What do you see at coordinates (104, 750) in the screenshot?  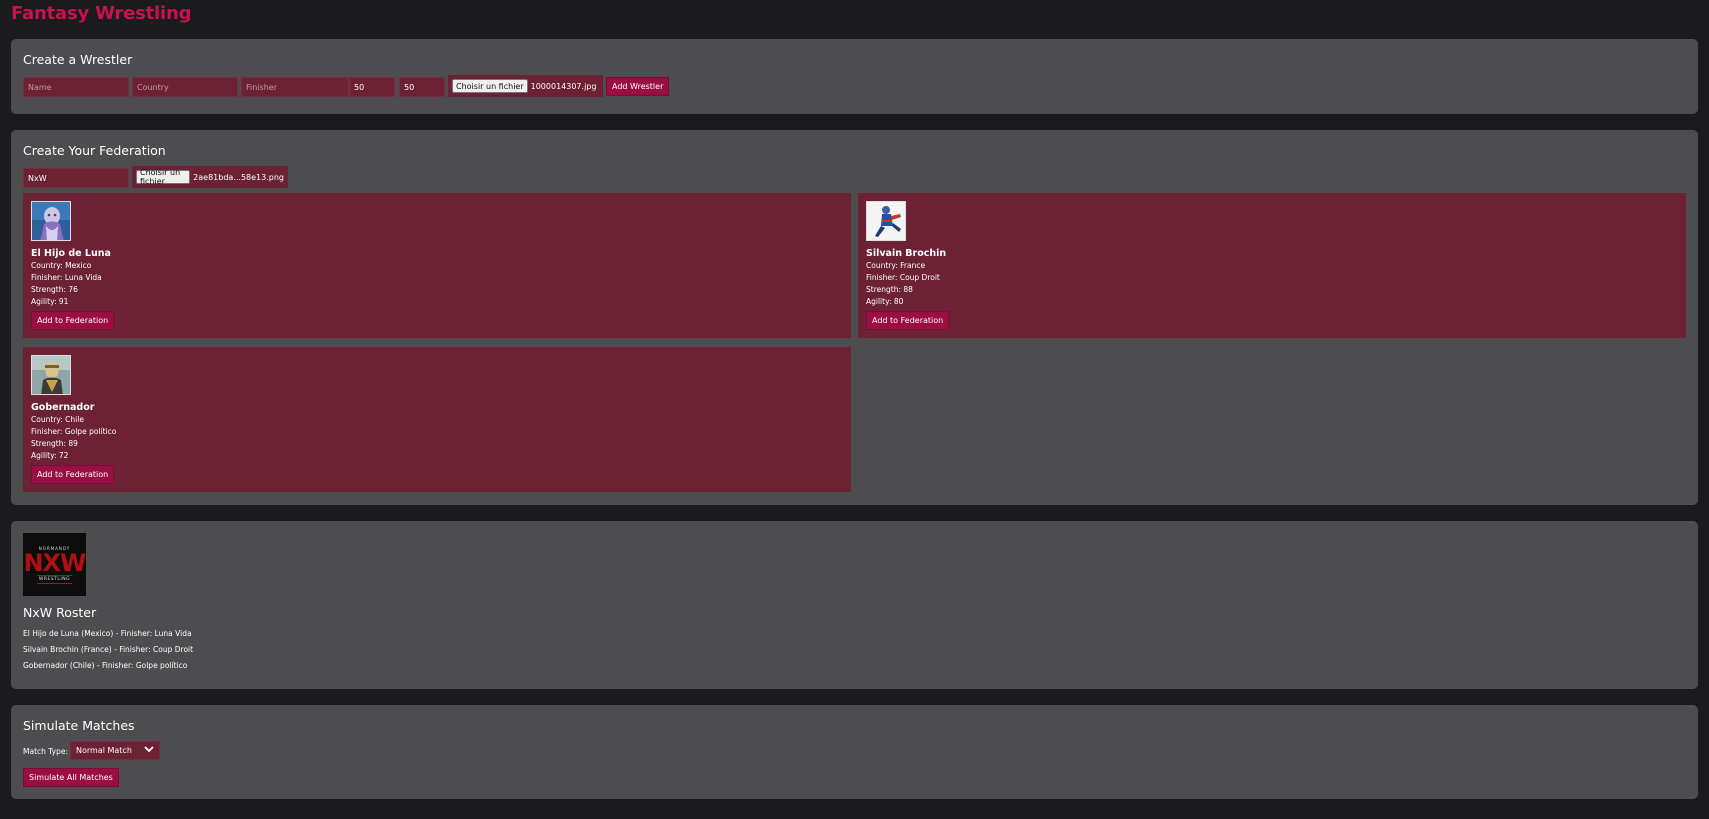 I see `match-type-value: Normal Match` at bounding box center [104, 750].